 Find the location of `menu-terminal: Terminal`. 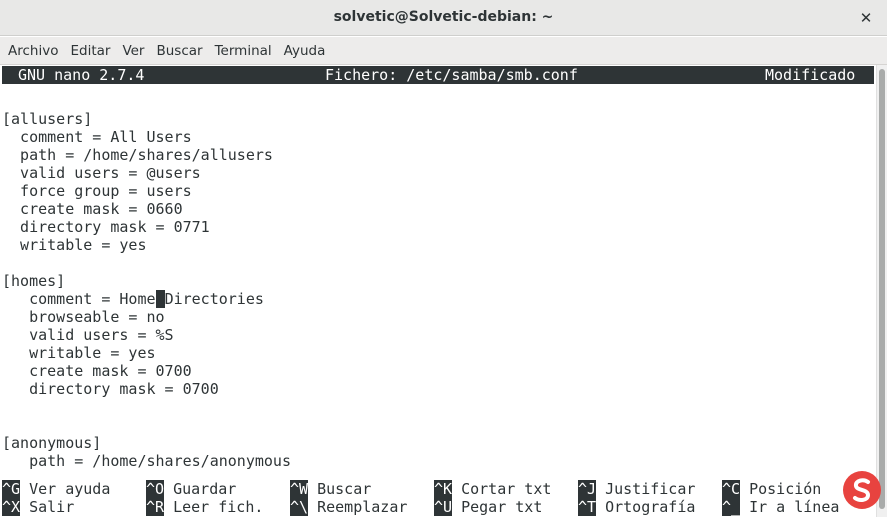

menu-terminal: Terminal is located at coordinates (243, 51).